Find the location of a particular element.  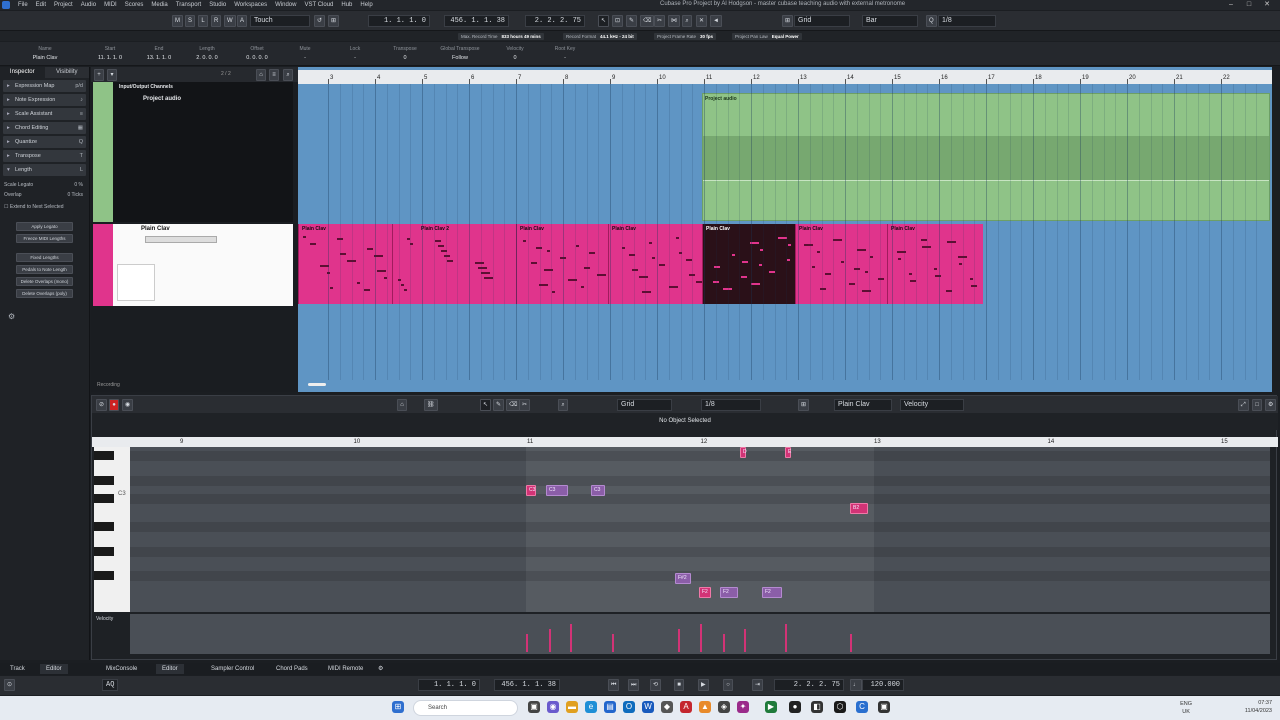

editor-part-select: Plain Clav is located at coordinates (863, 405).